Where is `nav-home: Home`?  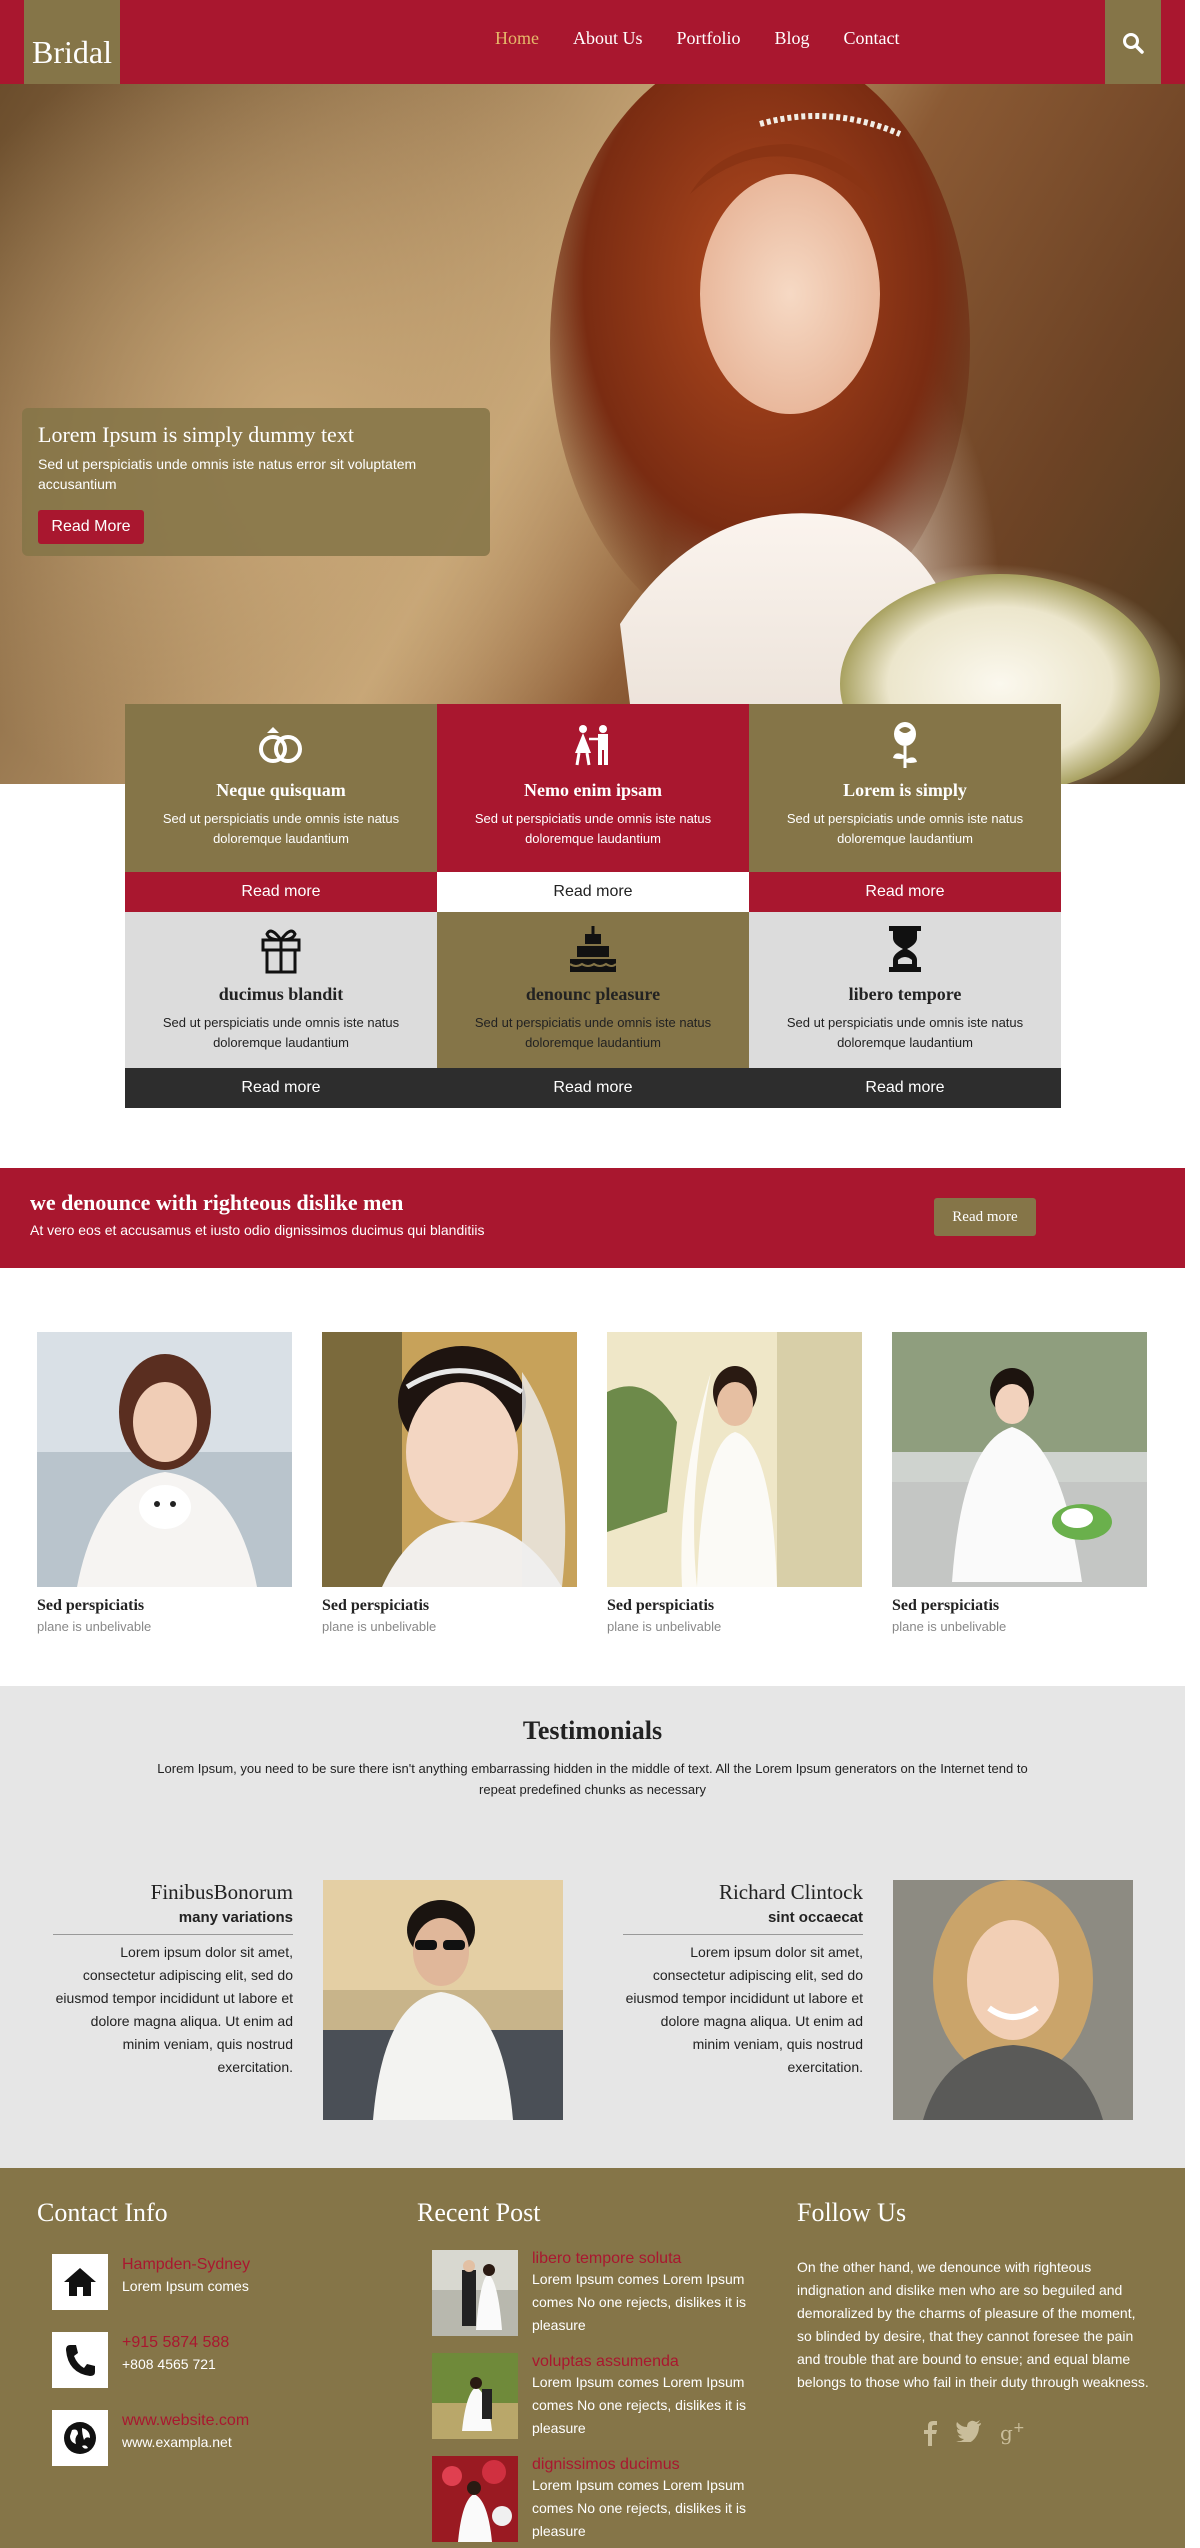 nav-home: Home is located at coordinates (517, 38).